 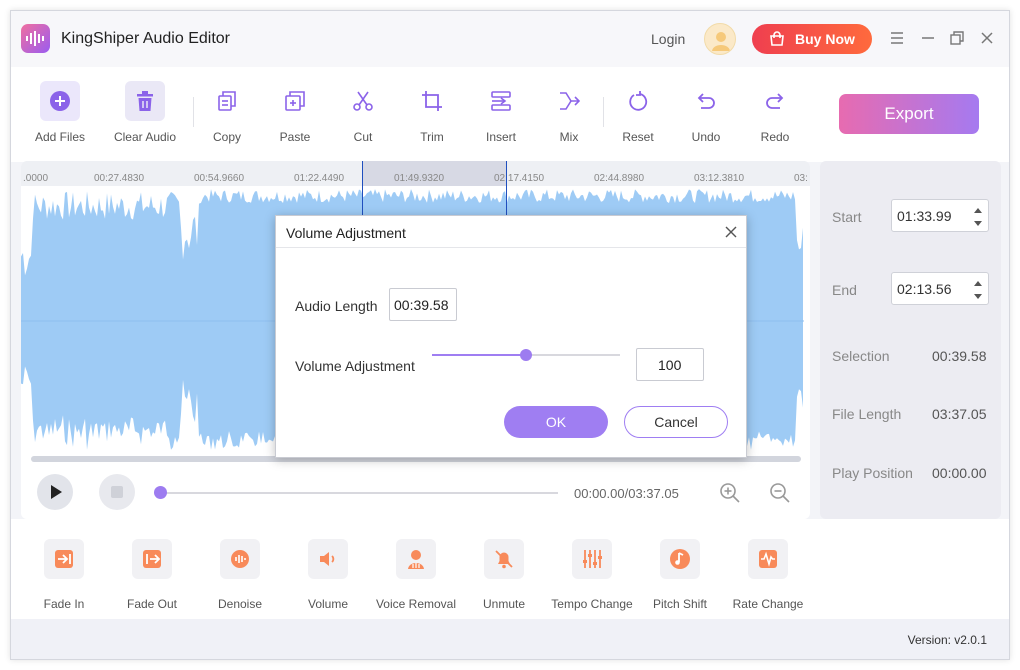 I want to click on rate-change-icon, so click(x=768, y=559).